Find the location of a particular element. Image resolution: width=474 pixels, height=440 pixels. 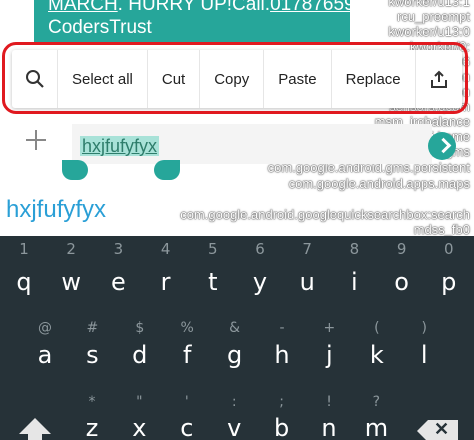

key-hint: ( is located at coordinates (377, 328).